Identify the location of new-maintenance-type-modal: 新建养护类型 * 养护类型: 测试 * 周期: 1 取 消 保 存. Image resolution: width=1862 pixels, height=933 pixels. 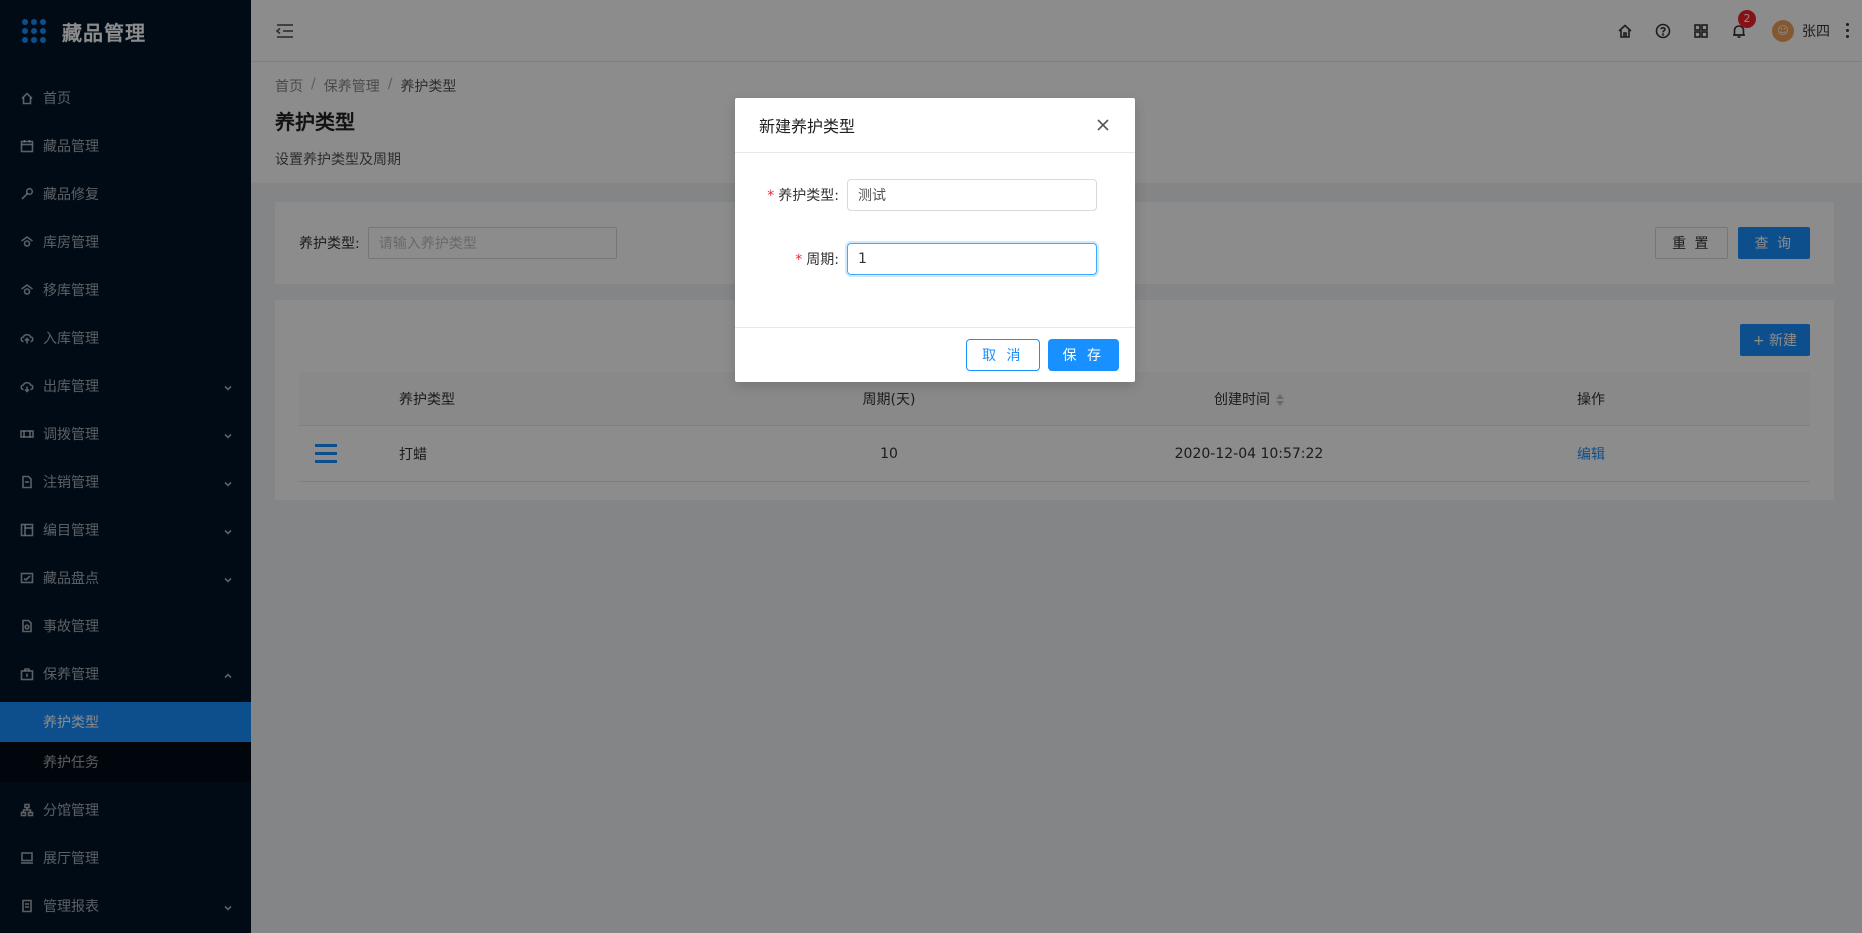
(935, 240).